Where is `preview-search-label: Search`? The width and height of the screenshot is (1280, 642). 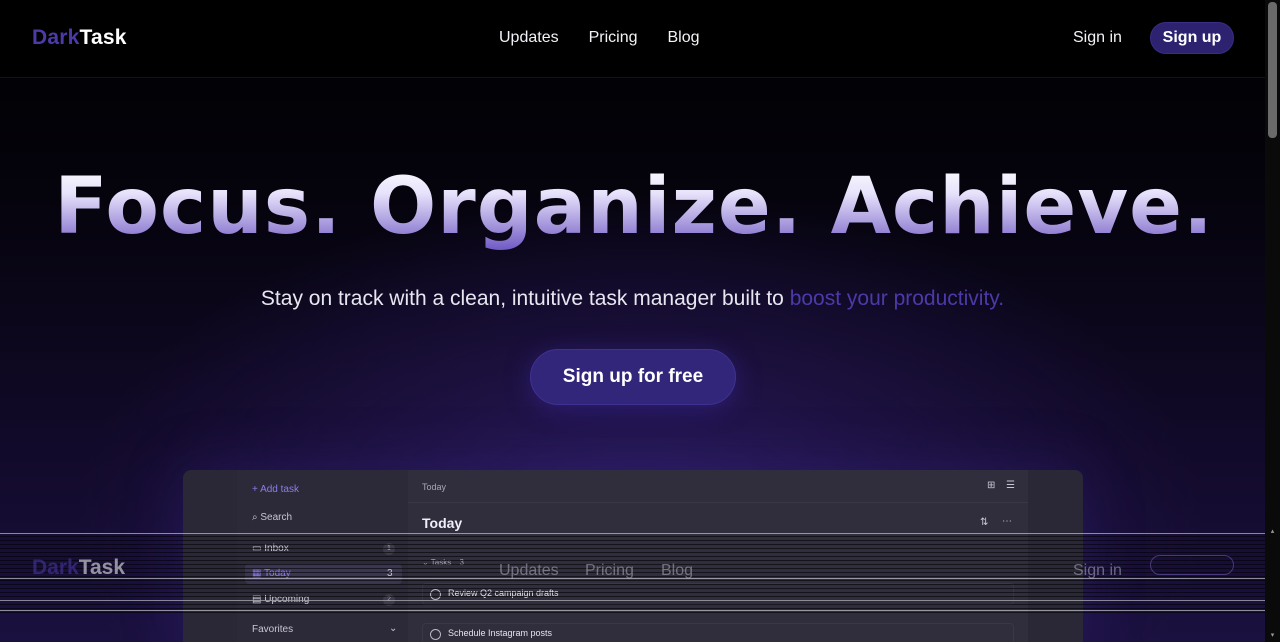 preview-search-label: Search is located at coordinates (276, 517).